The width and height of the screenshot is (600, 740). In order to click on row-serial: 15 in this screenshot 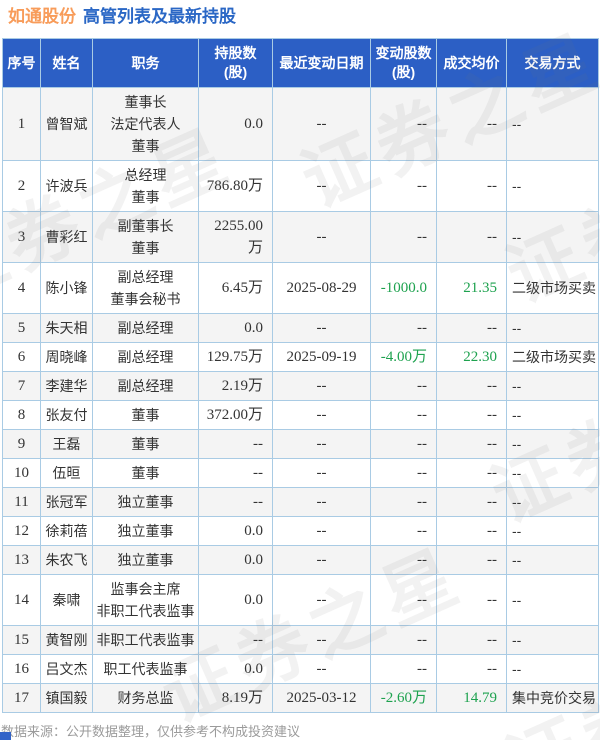, I will do `click(21, 640)`.